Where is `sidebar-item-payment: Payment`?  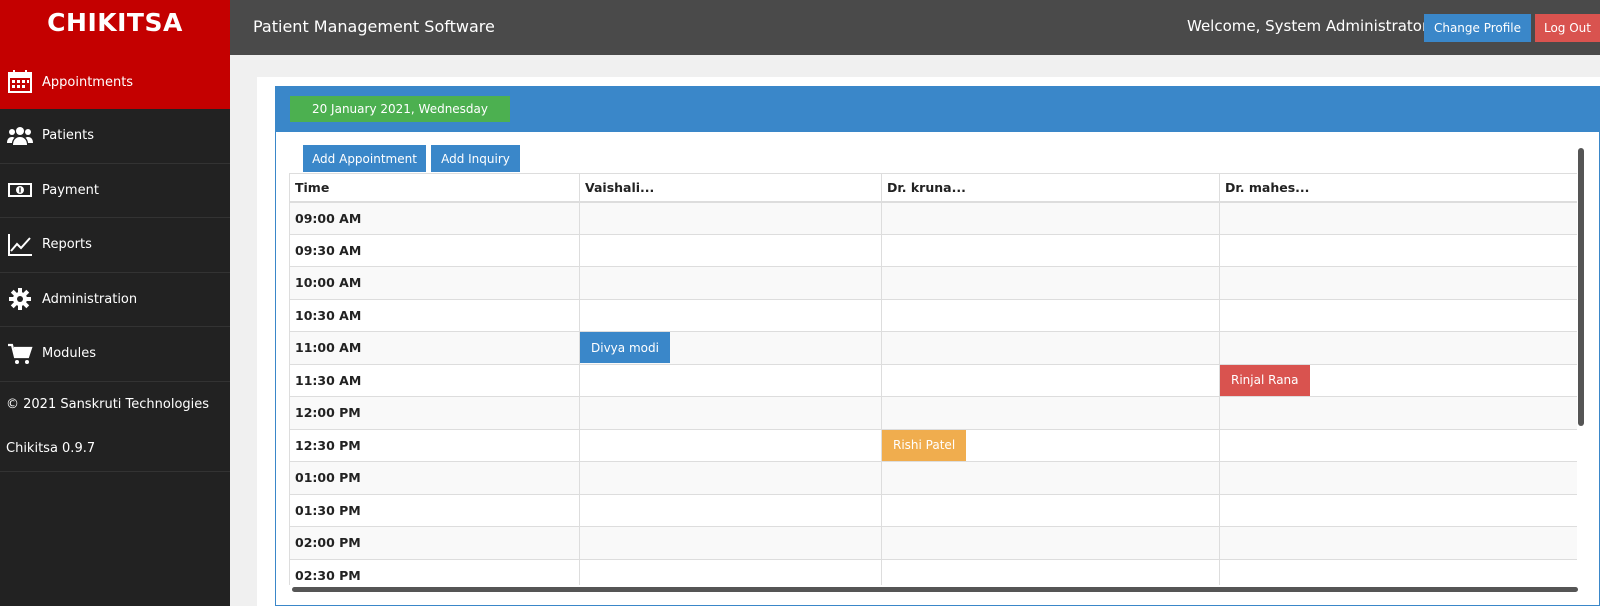 sidebar-item-payment: Payment is located at coordinates (115, 191).